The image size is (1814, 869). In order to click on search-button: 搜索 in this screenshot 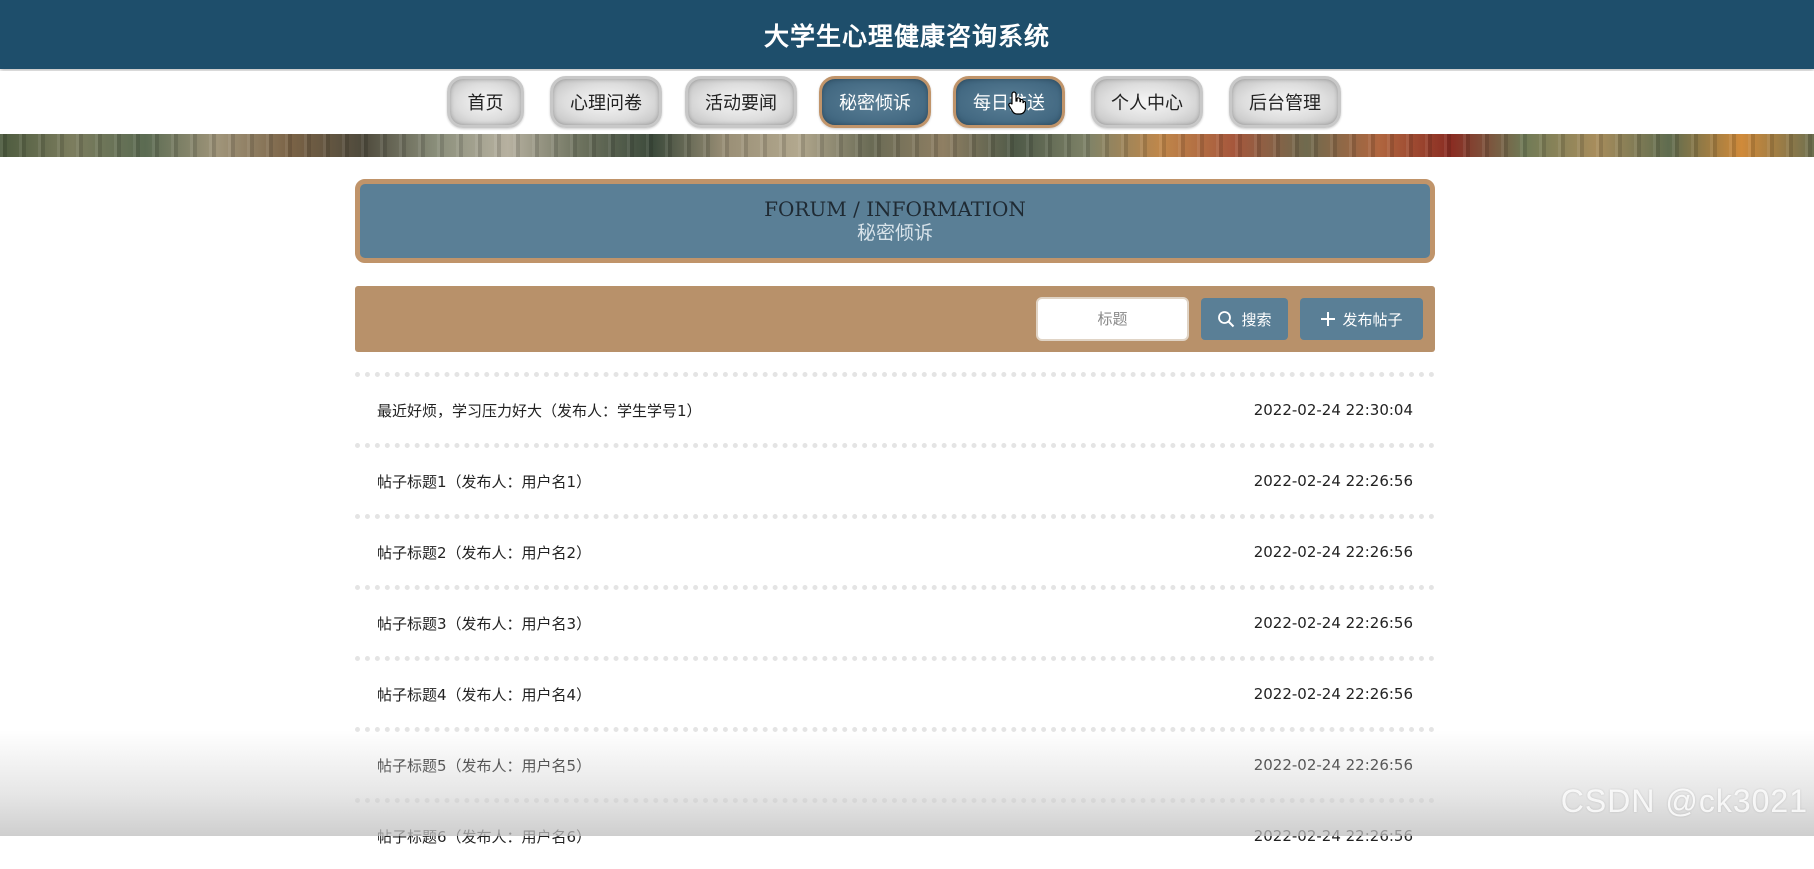, I will do `click(1244, 319)`.